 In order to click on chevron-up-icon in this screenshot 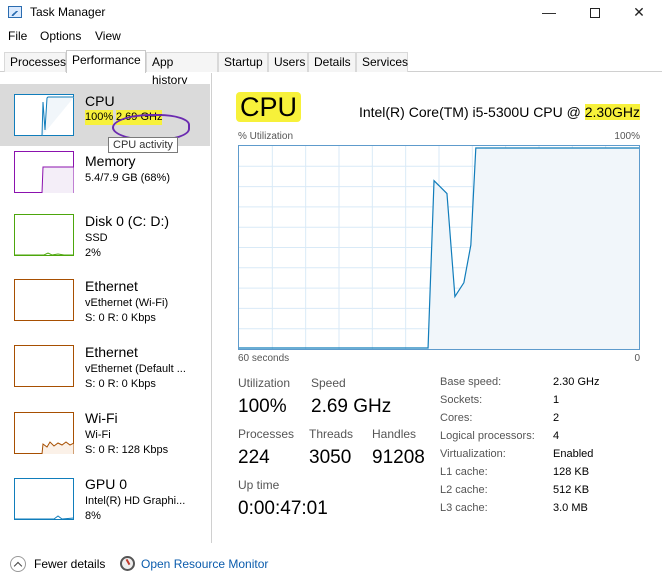, I will do `click(18, 564)`.